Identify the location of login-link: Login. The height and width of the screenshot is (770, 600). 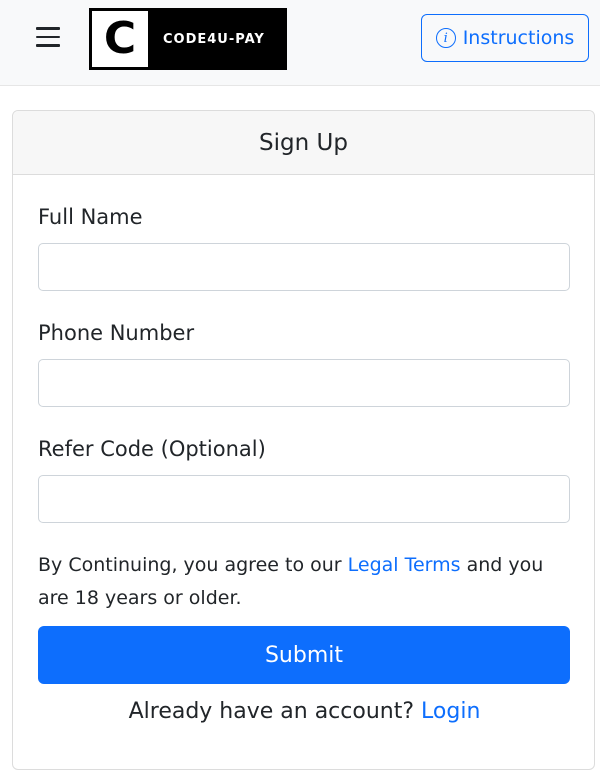
(450, 711).